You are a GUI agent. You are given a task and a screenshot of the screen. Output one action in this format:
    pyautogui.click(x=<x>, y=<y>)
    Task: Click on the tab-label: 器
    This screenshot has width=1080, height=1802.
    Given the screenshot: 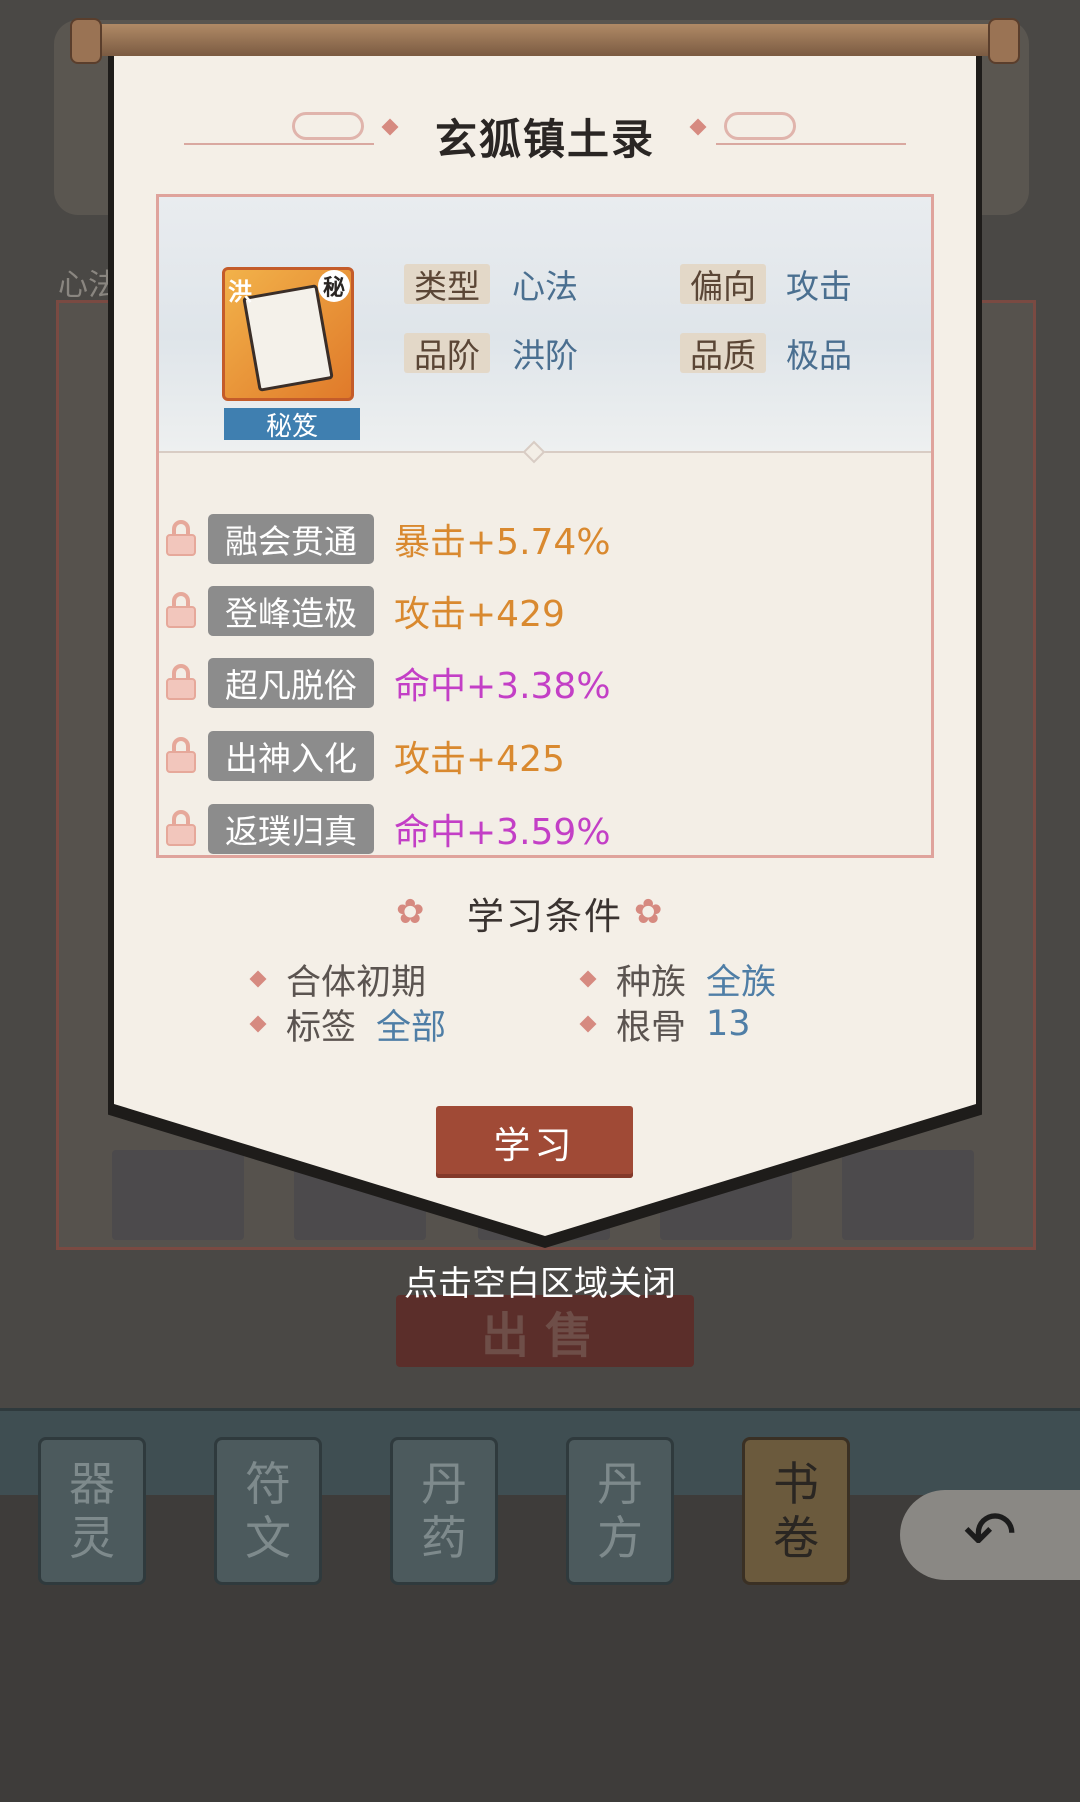 What is the action you would take?
    pyautogui.click(x=92, y=1484)
    